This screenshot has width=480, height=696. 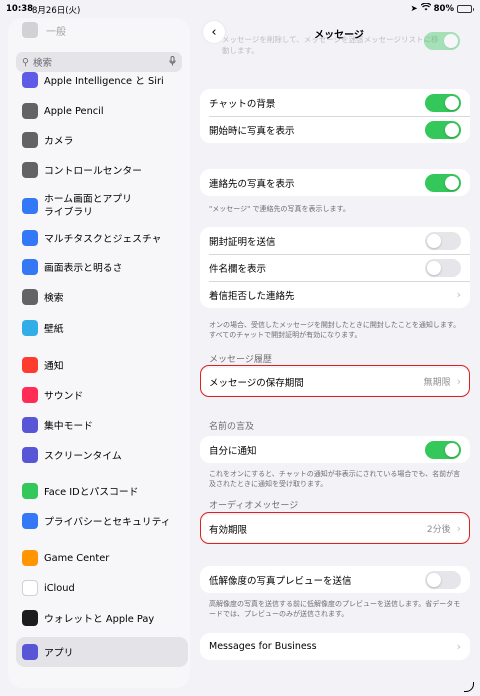 I want to click on sidebar-item-label: Apple Intelligence と Siri, so click(x=104, y=81).